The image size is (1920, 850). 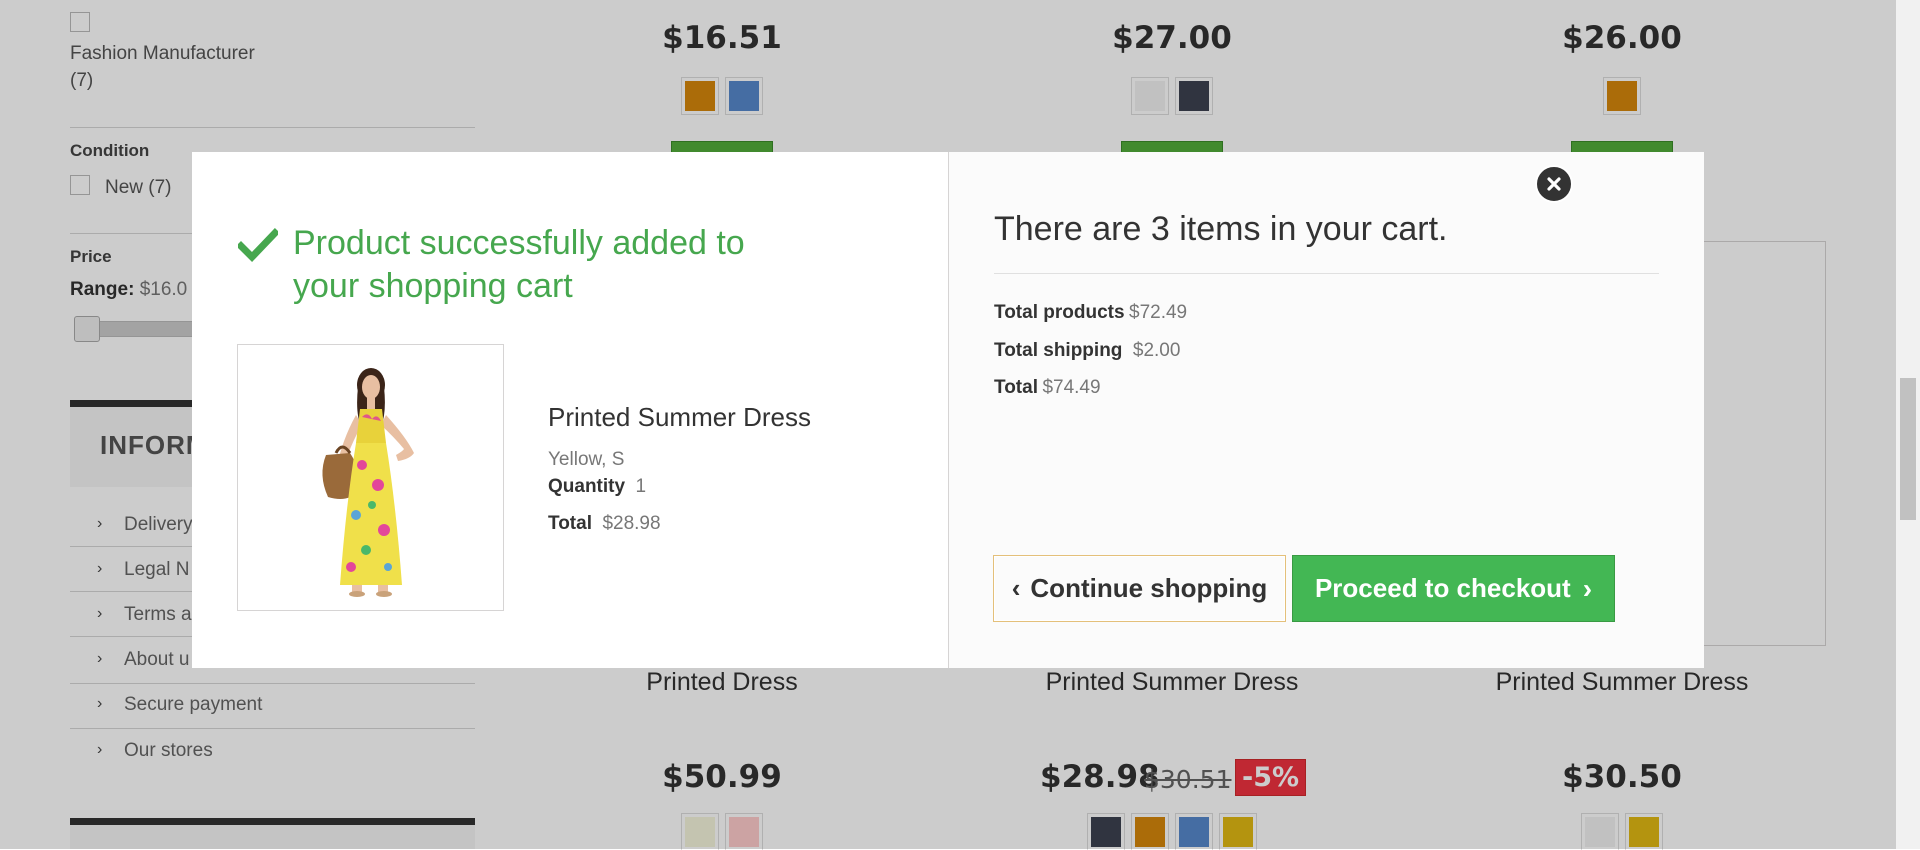 I want to click on cart-total-shipping: Total shipping $2.00, so click(x=1087, y=351).